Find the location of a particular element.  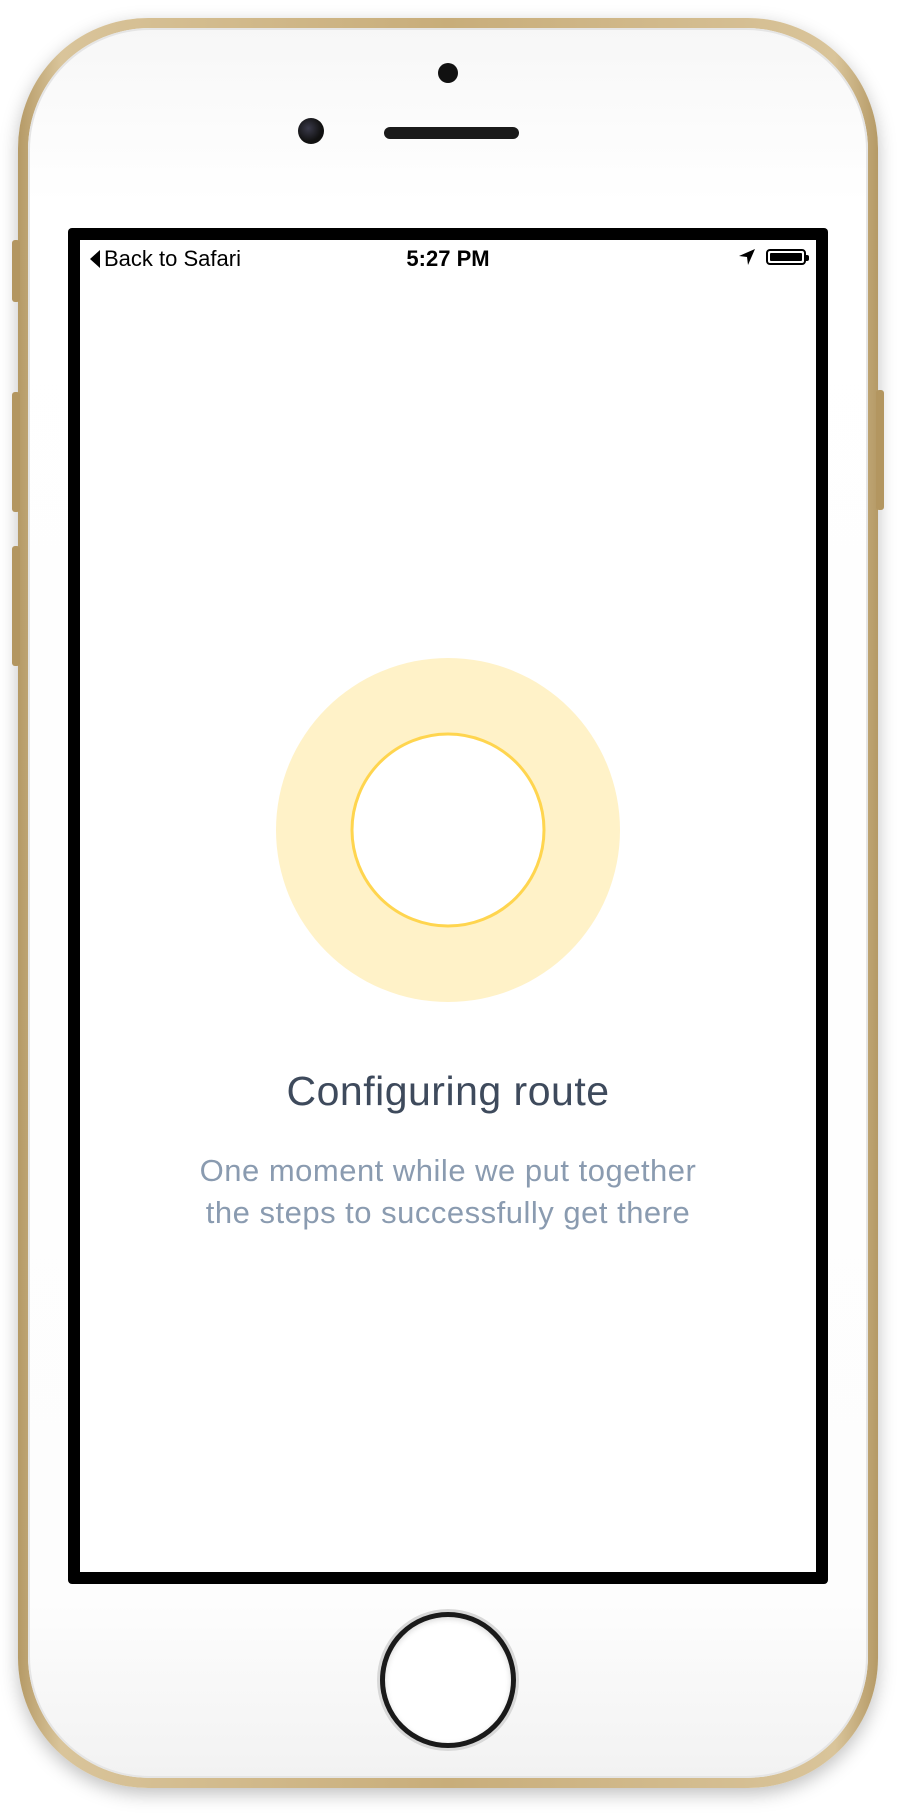

loading-title: Configuring route is located at coordinates (448, 1091).